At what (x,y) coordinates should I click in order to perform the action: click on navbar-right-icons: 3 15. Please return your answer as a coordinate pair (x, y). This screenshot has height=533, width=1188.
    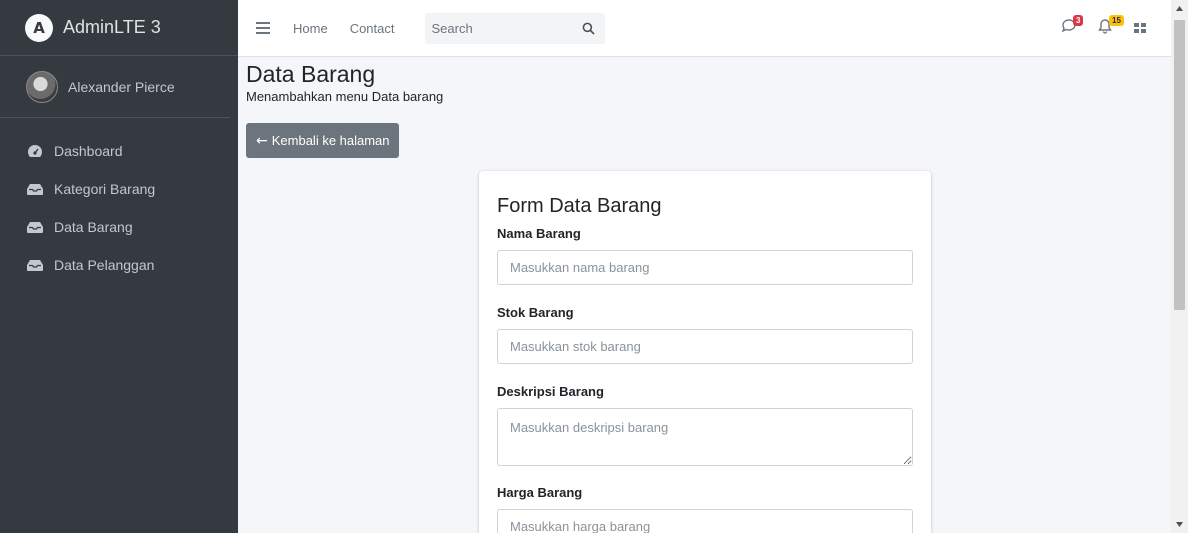
    Looking at the image, I should click on (1099, 26).